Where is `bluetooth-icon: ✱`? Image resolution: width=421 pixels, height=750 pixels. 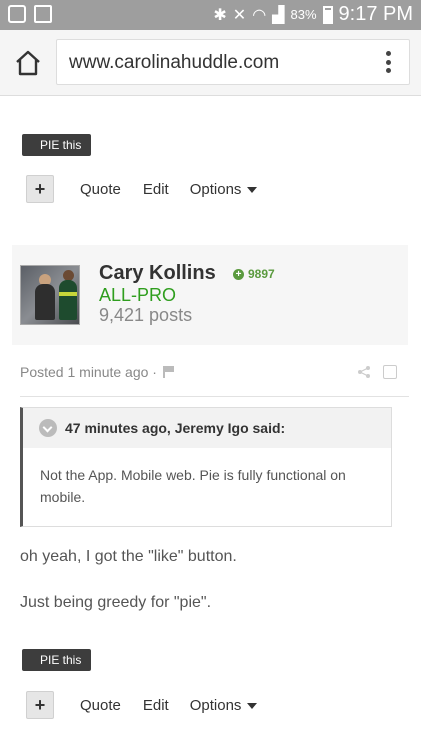
bluetooth-icon: ✱ is located at coordinates (220, 15).